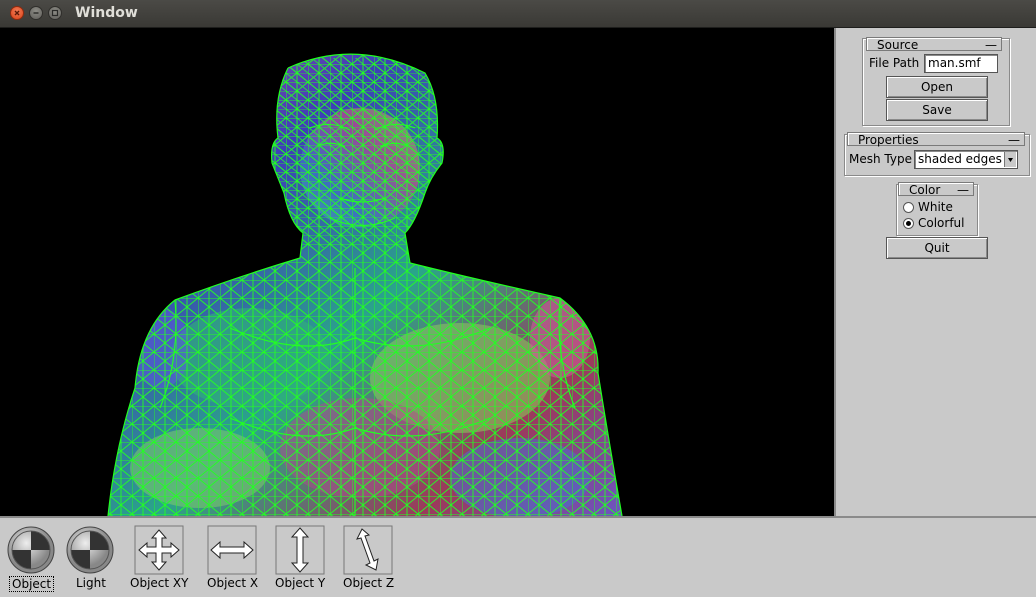  I want to click on chevron-down-icon, so click(1010, 159).